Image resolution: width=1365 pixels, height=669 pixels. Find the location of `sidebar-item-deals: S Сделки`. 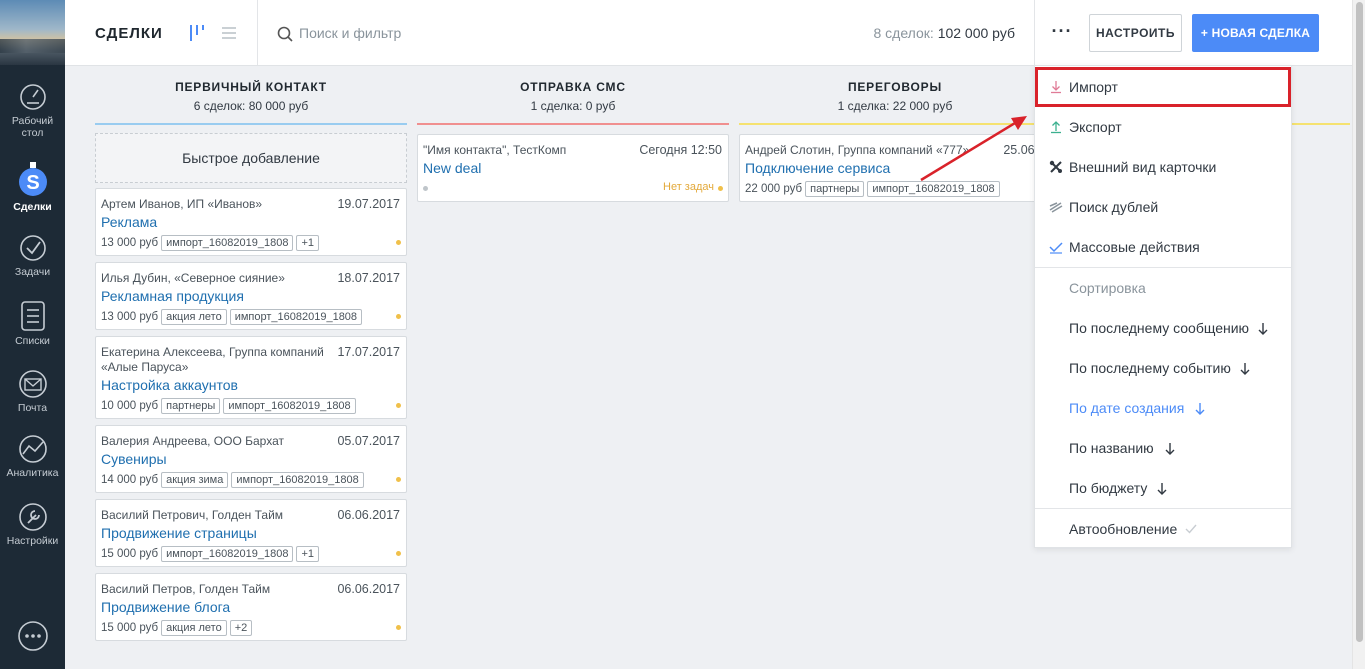

sidebar-item-deals: S Сделки is located at coordinates (32, 187).